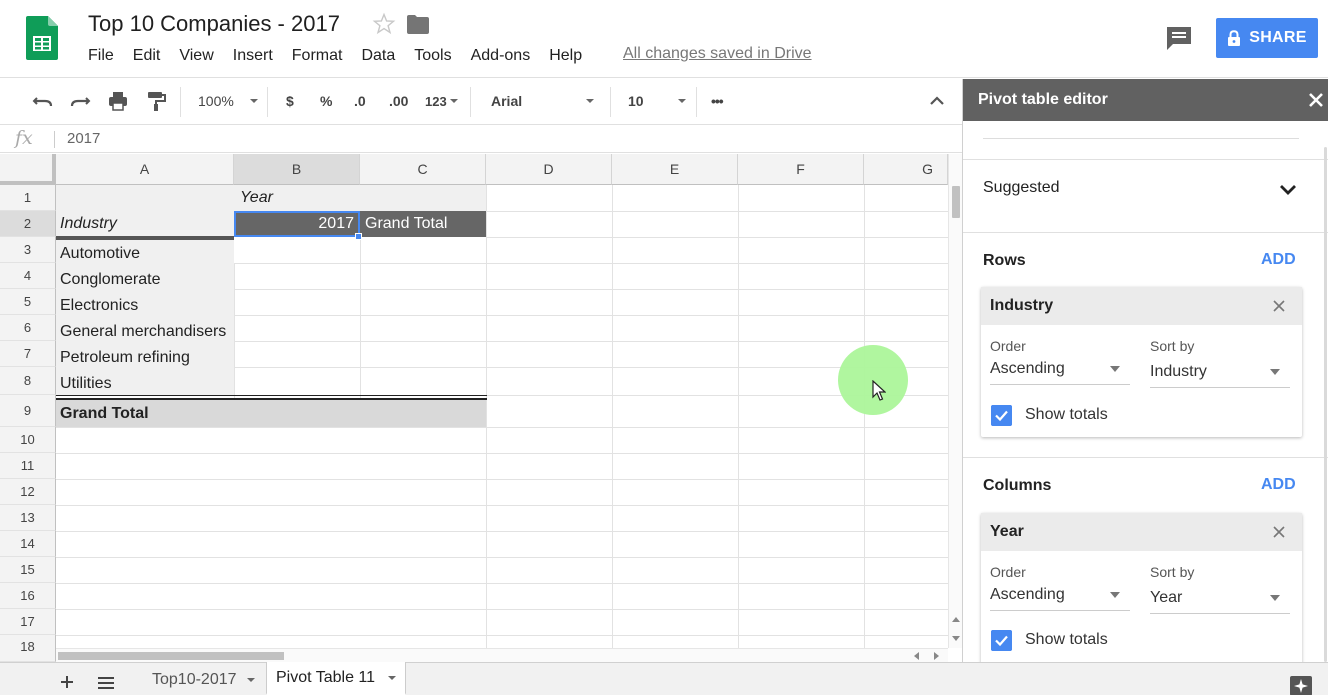  What do you see at coordinates (99, 306) in the screenshot?
I see `cell-a5: Electronics` at bounding box center [99, 306].